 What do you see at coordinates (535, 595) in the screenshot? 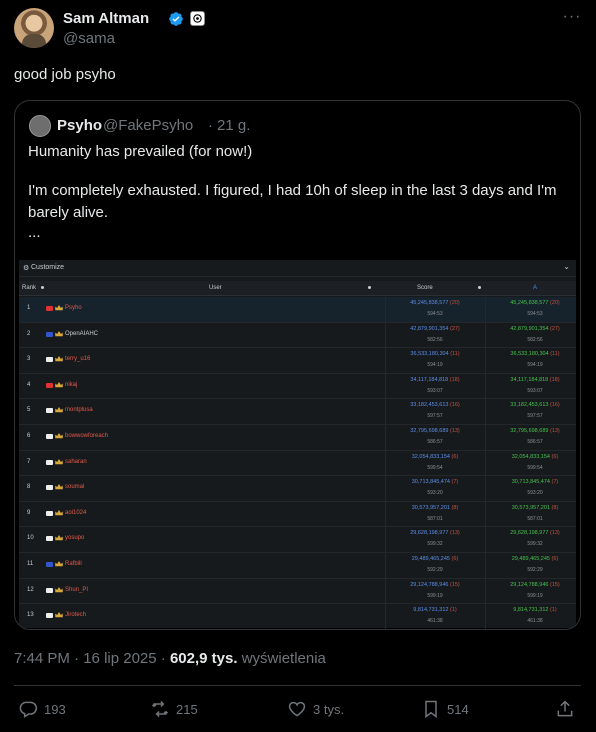
I see `row-time-a: 599:19` at bounding box center [535, 595].